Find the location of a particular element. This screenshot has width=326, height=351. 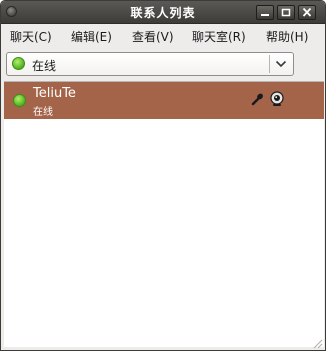

close-icon is located at coordinates (307, 12).